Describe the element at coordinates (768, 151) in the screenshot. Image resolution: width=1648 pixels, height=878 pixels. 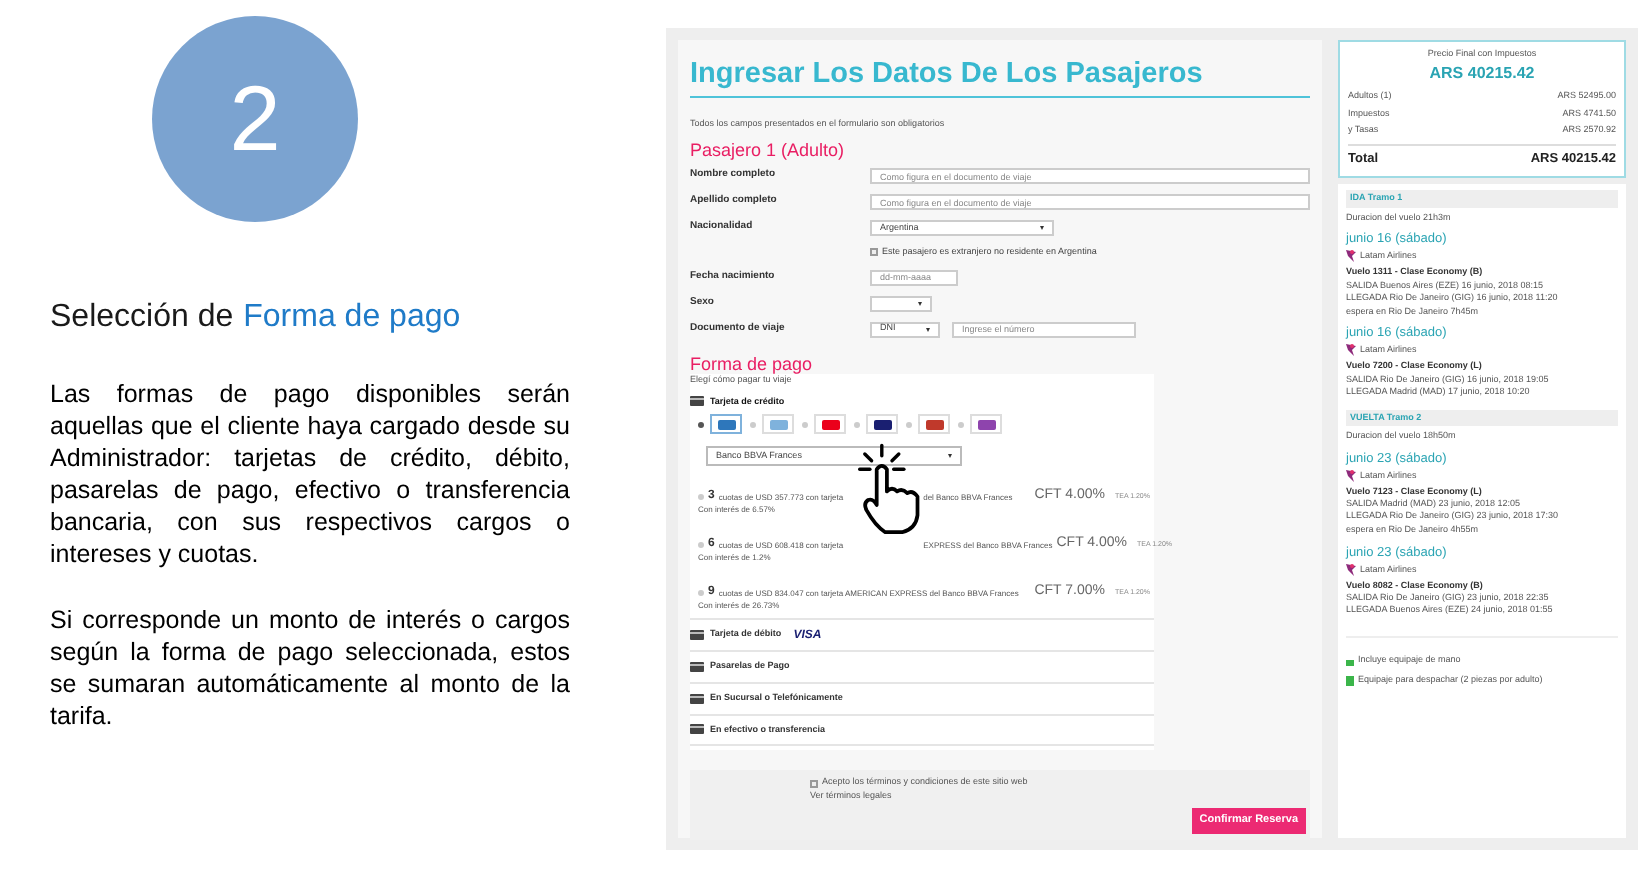
I see `passenger-title: Pasajero 1 (Adulto)` at that location.